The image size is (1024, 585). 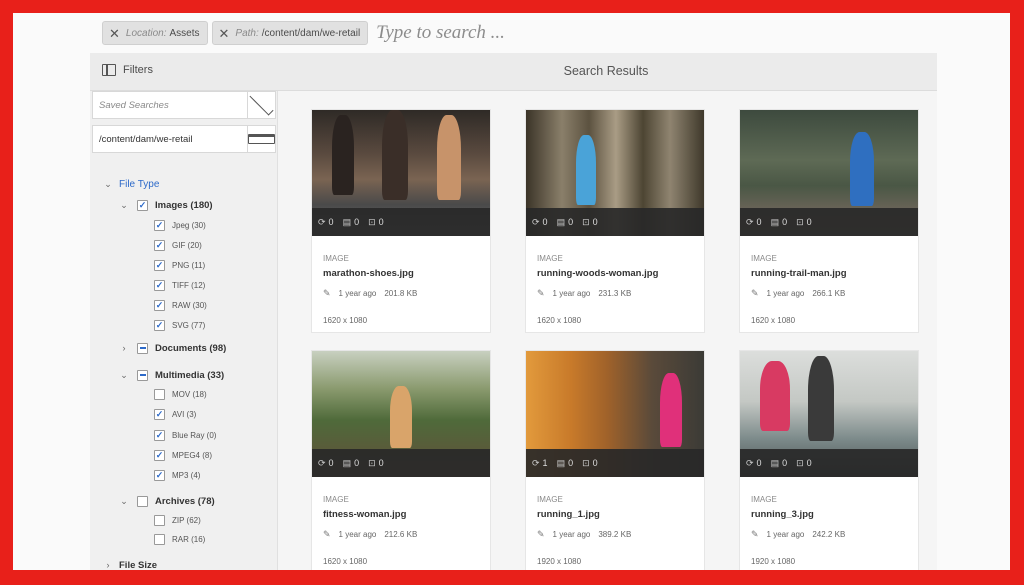 What do you see at coordinates (184, 105) in the screenshot?
I see `saved-searches-dropdown: Saved Searches` at bounding box center [184, 105].